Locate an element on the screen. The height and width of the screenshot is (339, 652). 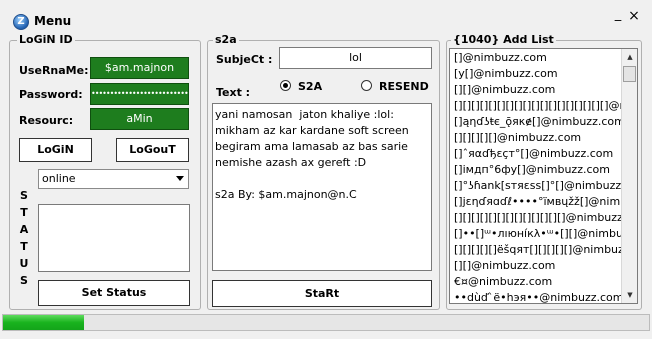
list-item: [][][][][]ëšqят[][][][][]@nimbuzz.com is located at coordinates (536, 250).